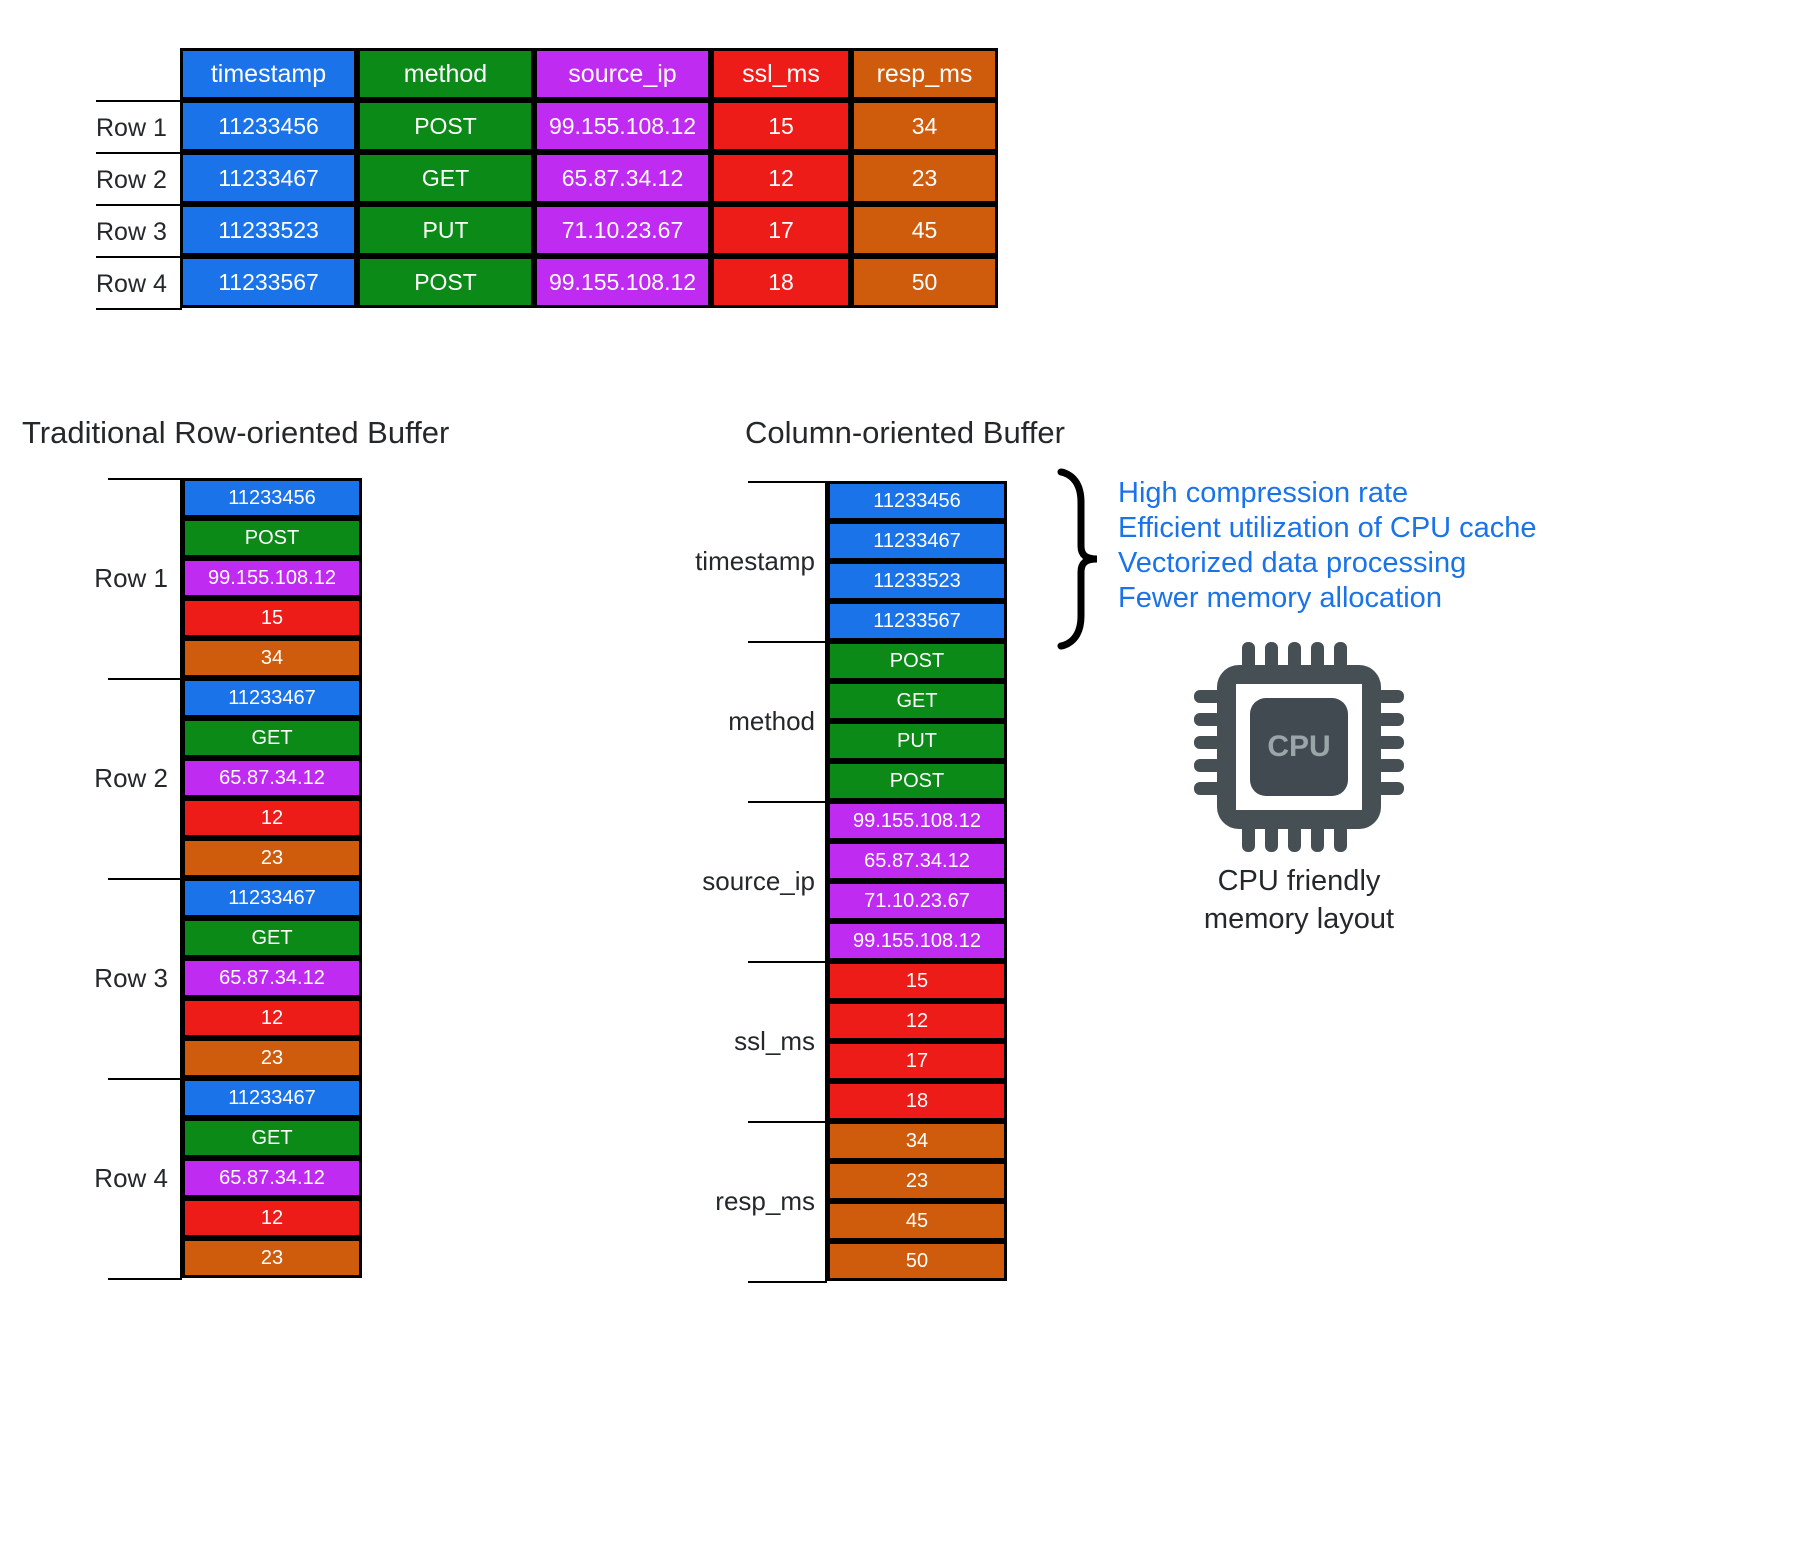 The image size is (1801, 1543). What do you see at coordinates (774, 1040) in the screenshot?
I see `col-buffer-group-label: ssl_ms` at bounding box center [774, 1040].